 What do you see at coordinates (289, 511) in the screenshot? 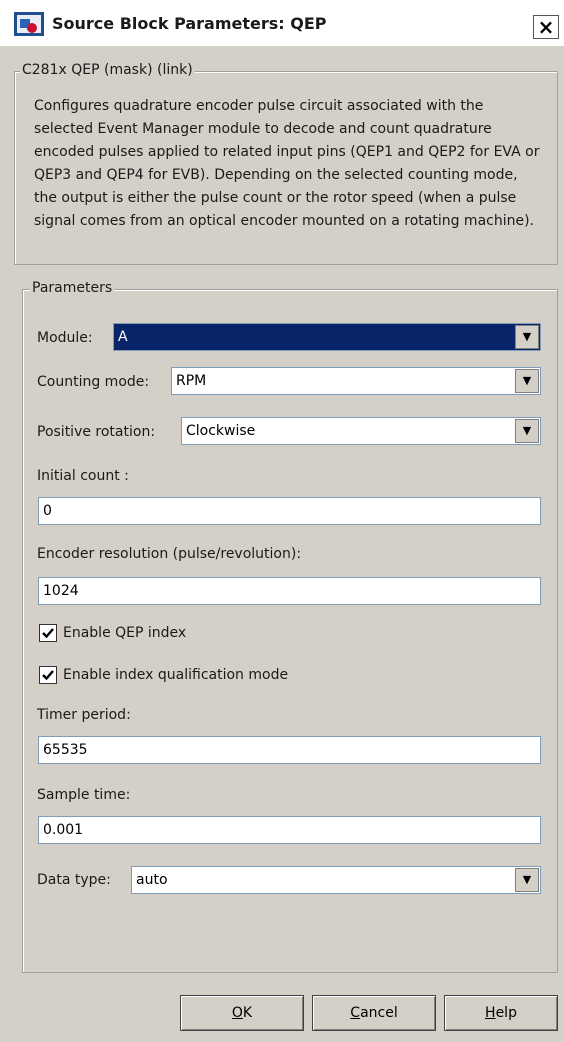
I see `initial-count-field: 0` at bounding box center [289, 511].